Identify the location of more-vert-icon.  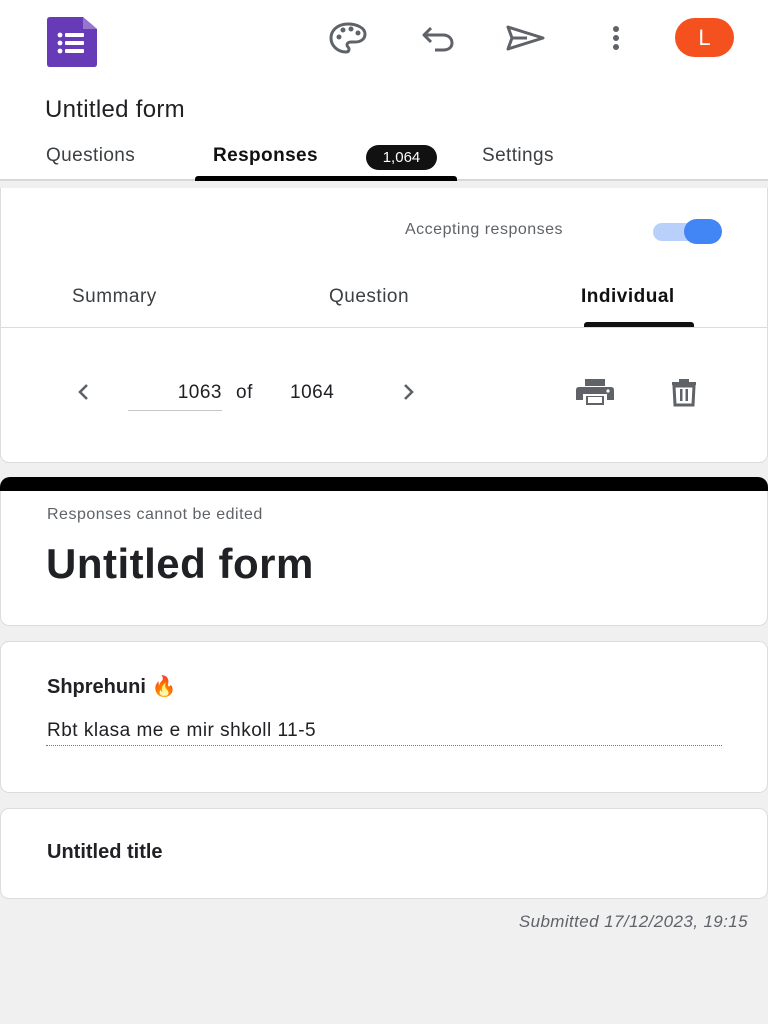
(616, 38).